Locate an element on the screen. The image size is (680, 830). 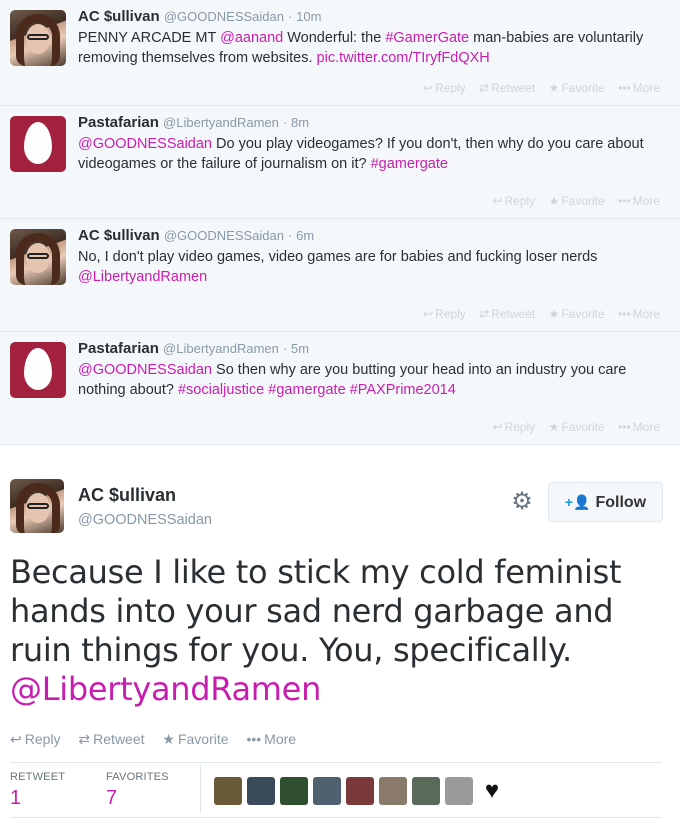
mention-link: @aanand is located at coordinates (251, 38).